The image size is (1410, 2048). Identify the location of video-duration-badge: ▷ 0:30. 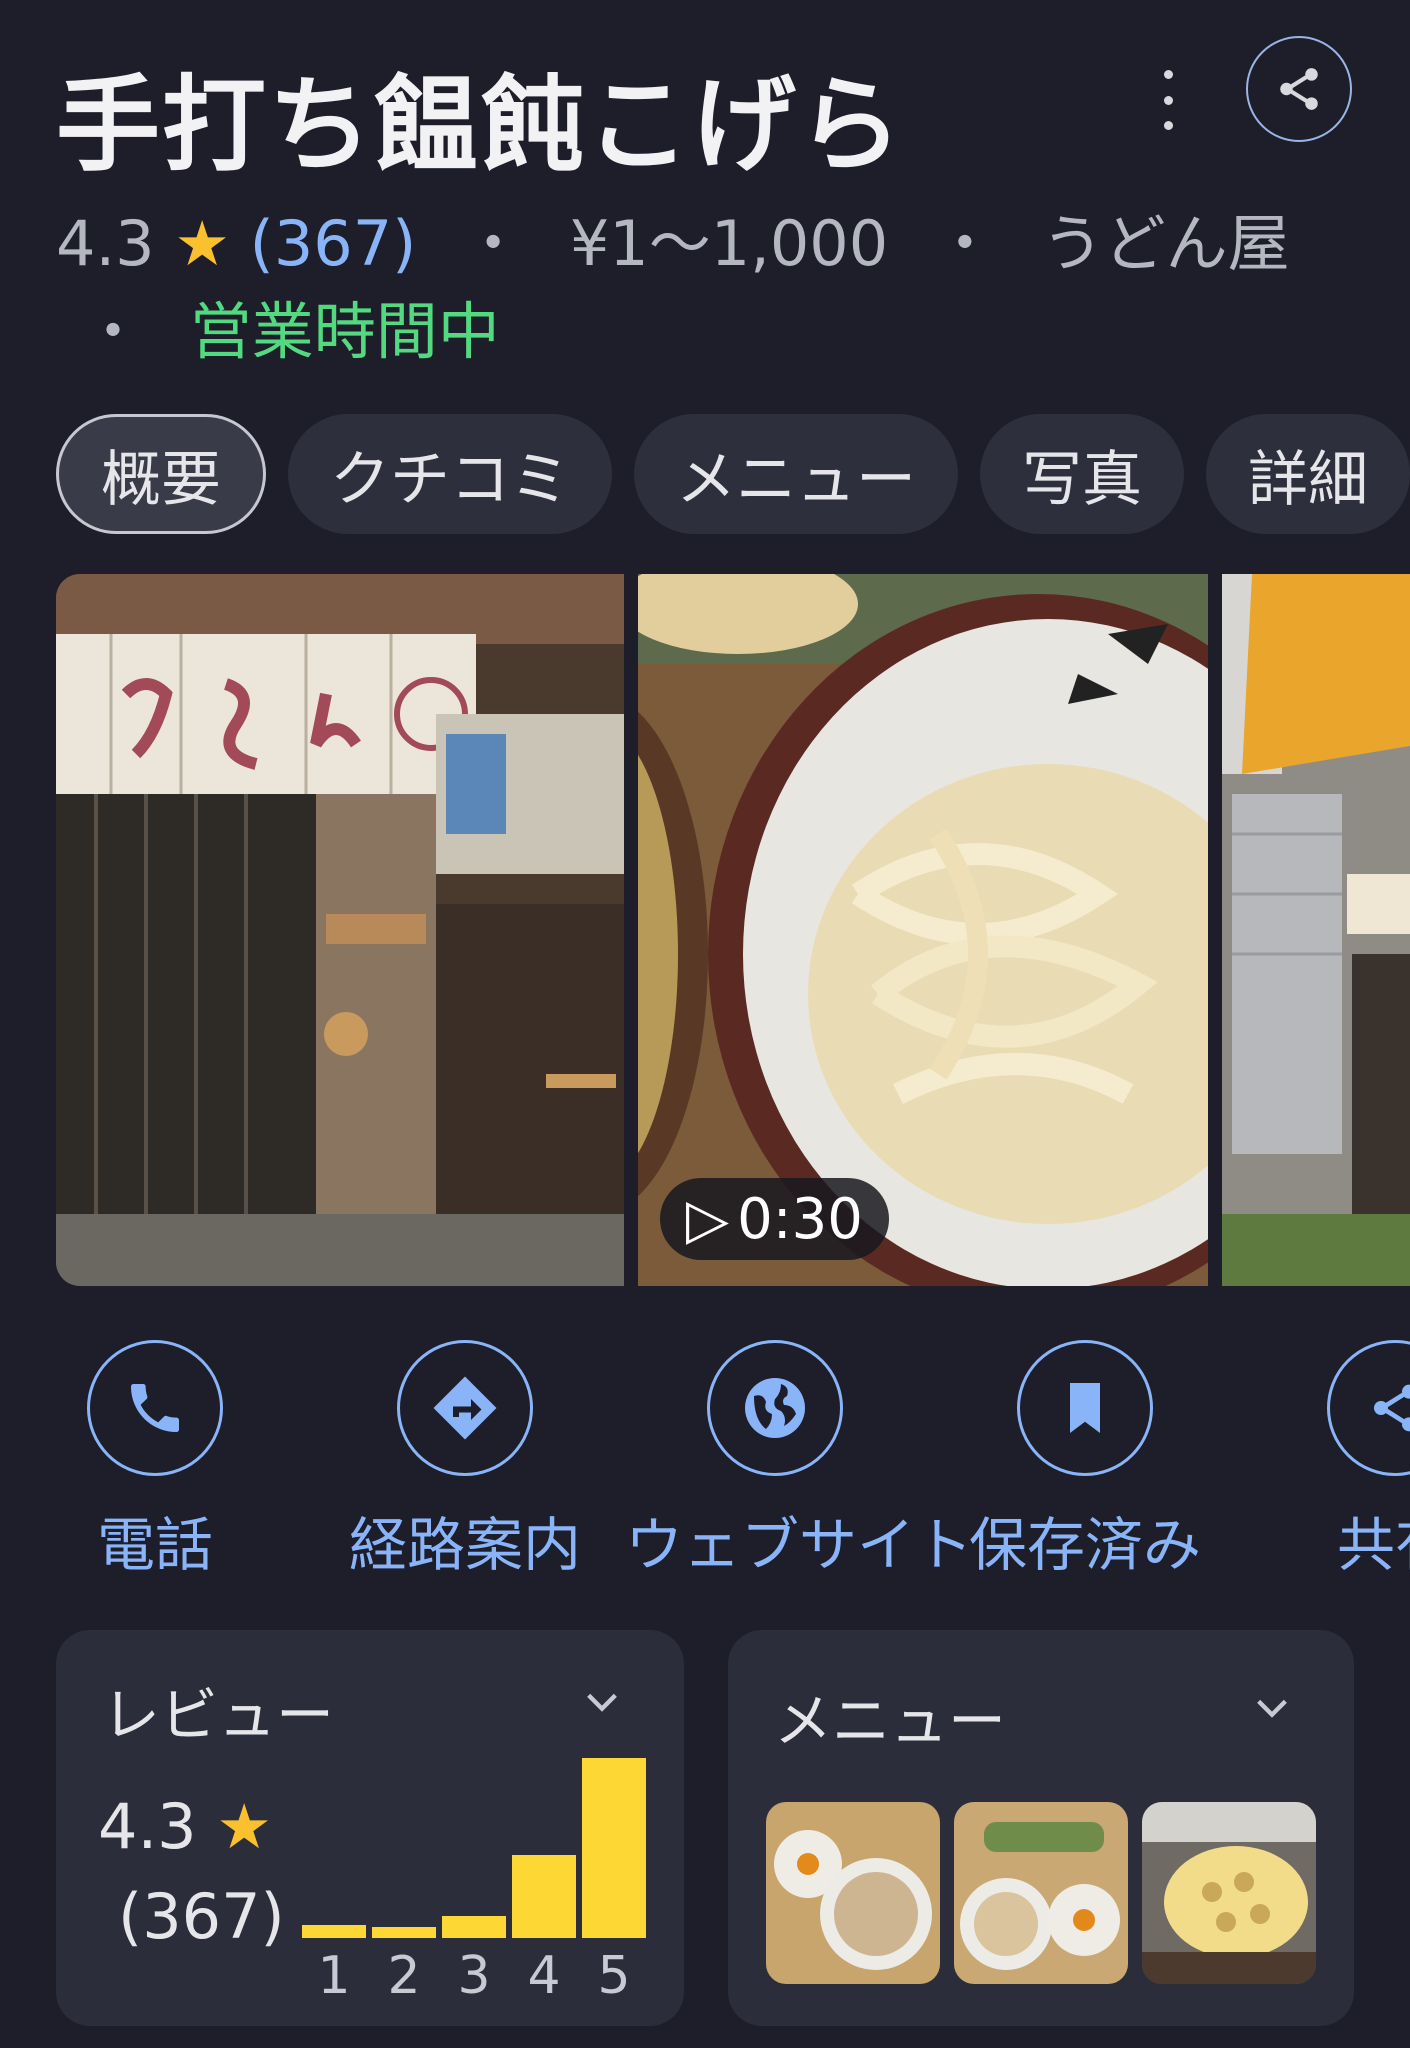
(774, 1219).